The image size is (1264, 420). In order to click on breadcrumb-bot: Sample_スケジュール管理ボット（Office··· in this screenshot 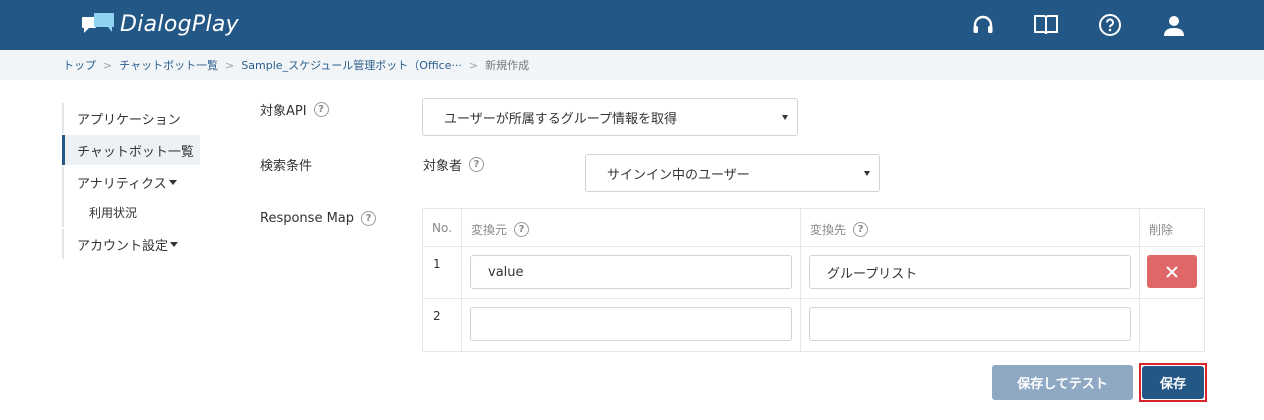, I will do `click(351, 65)`.